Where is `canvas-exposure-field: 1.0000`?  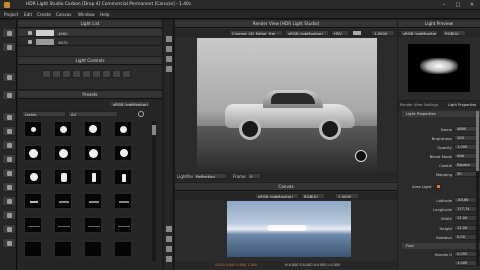 canvas-exposure-field: 1.0000 is located at coordinates (347, 196).